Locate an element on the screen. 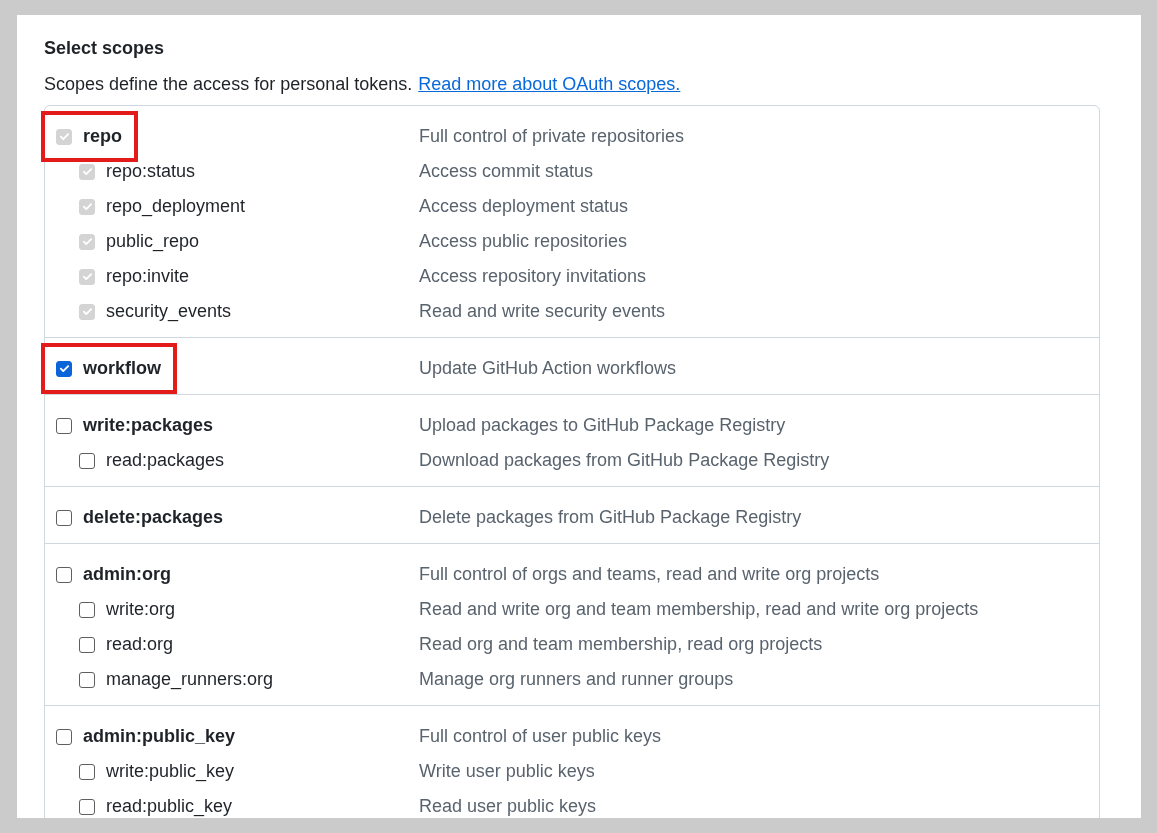  scope-name: read:packages is located at coordinates (165, 460).